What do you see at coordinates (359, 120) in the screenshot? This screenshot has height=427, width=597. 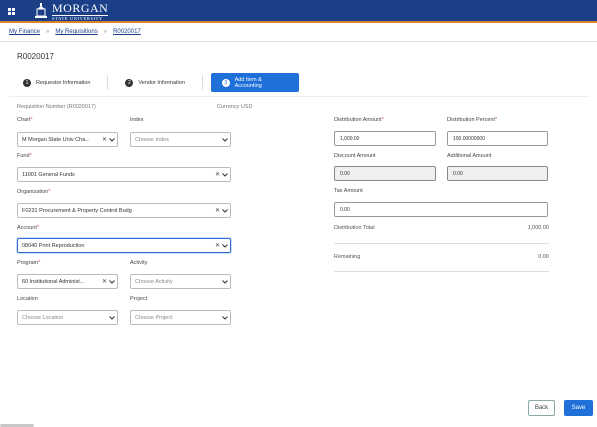 I see `distribution-amount-label: Distribution Amount*` at bounding box center [359, 120].